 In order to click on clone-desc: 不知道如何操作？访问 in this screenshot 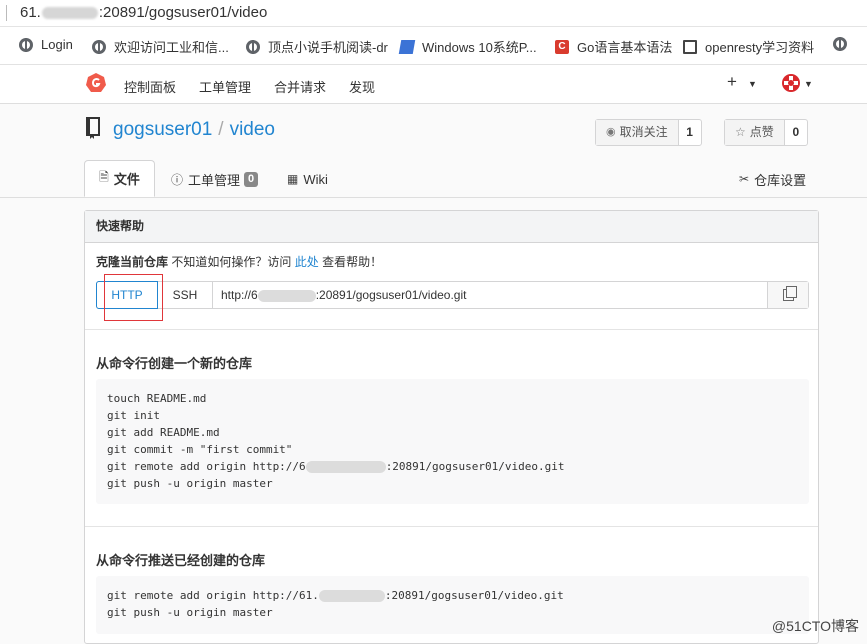, I will do `click(231, 262)`.